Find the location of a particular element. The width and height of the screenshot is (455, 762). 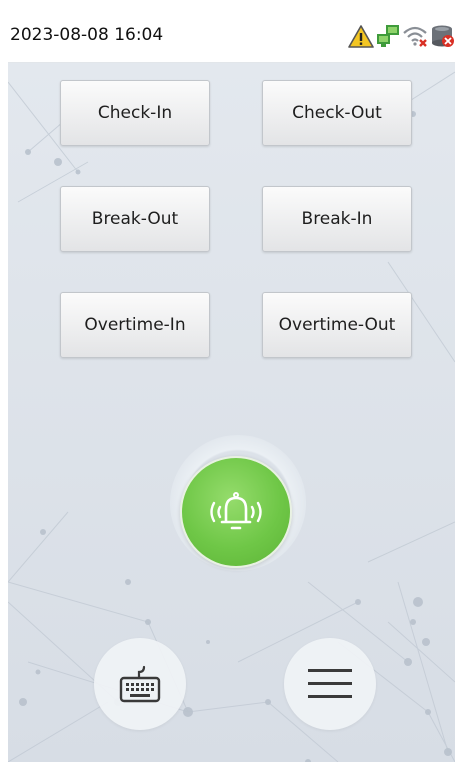

break-out-button: Break-Out is located at coordinates (135, 219).